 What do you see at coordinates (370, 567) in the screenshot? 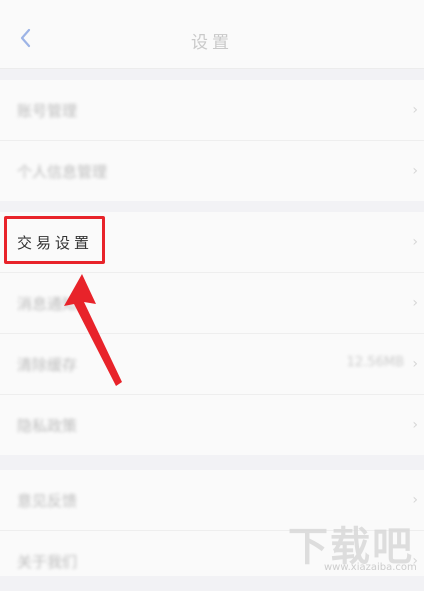
I see `watermark-url: www.xiazaiba.com` at bounding box center [370, 567].